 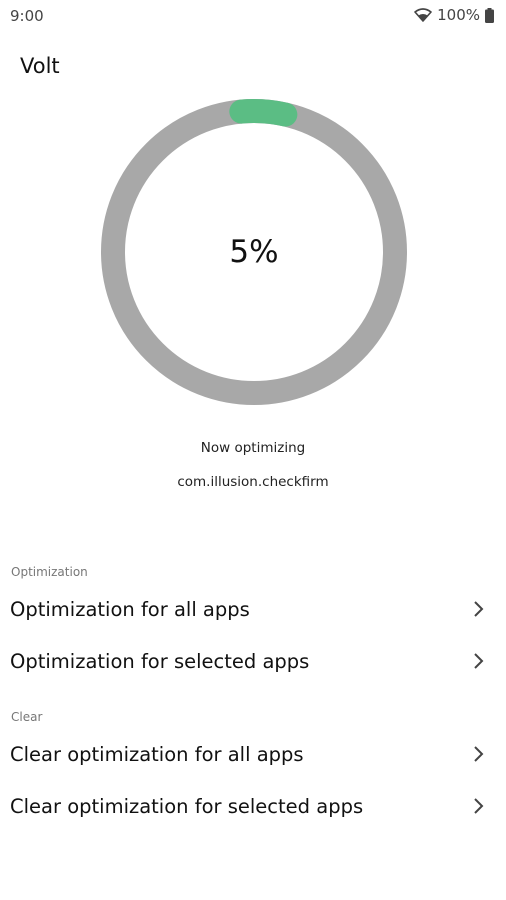 I want to click on clear-optimization-selected-apps-label: Clear optimization for selected apps, so click(x=187, y=806).